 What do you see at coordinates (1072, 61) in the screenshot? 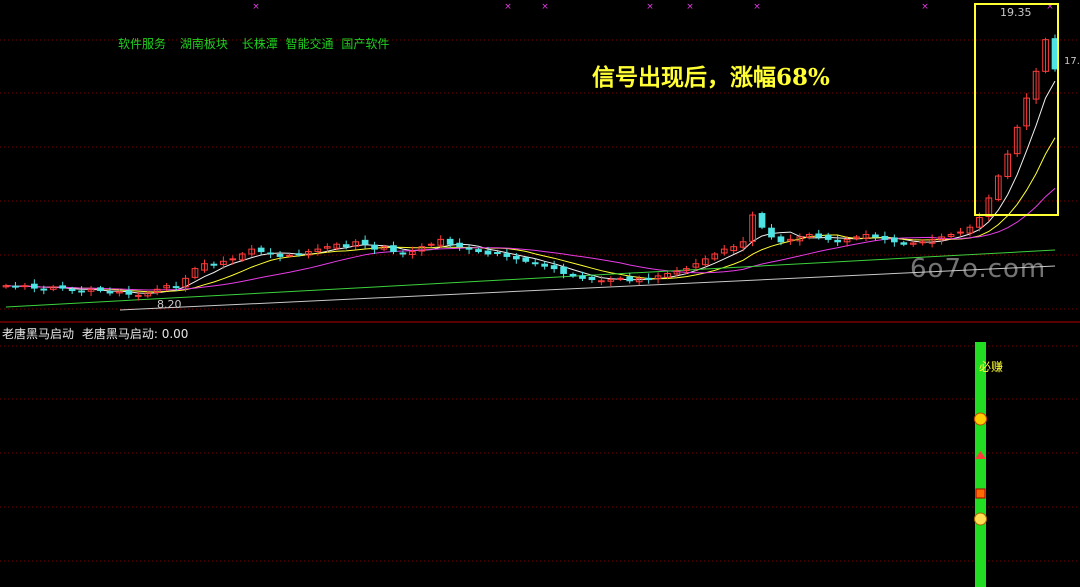
I see `price-last-label: 17.5` at bounding box center [1072, 61].